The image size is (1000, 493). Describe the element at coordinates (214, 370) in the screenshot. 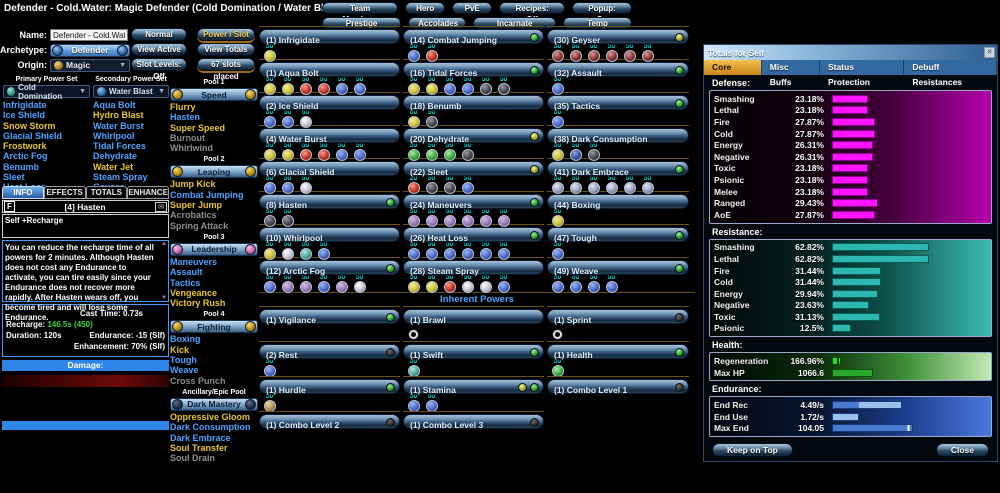

I see `pool-power: Weave` at that location.